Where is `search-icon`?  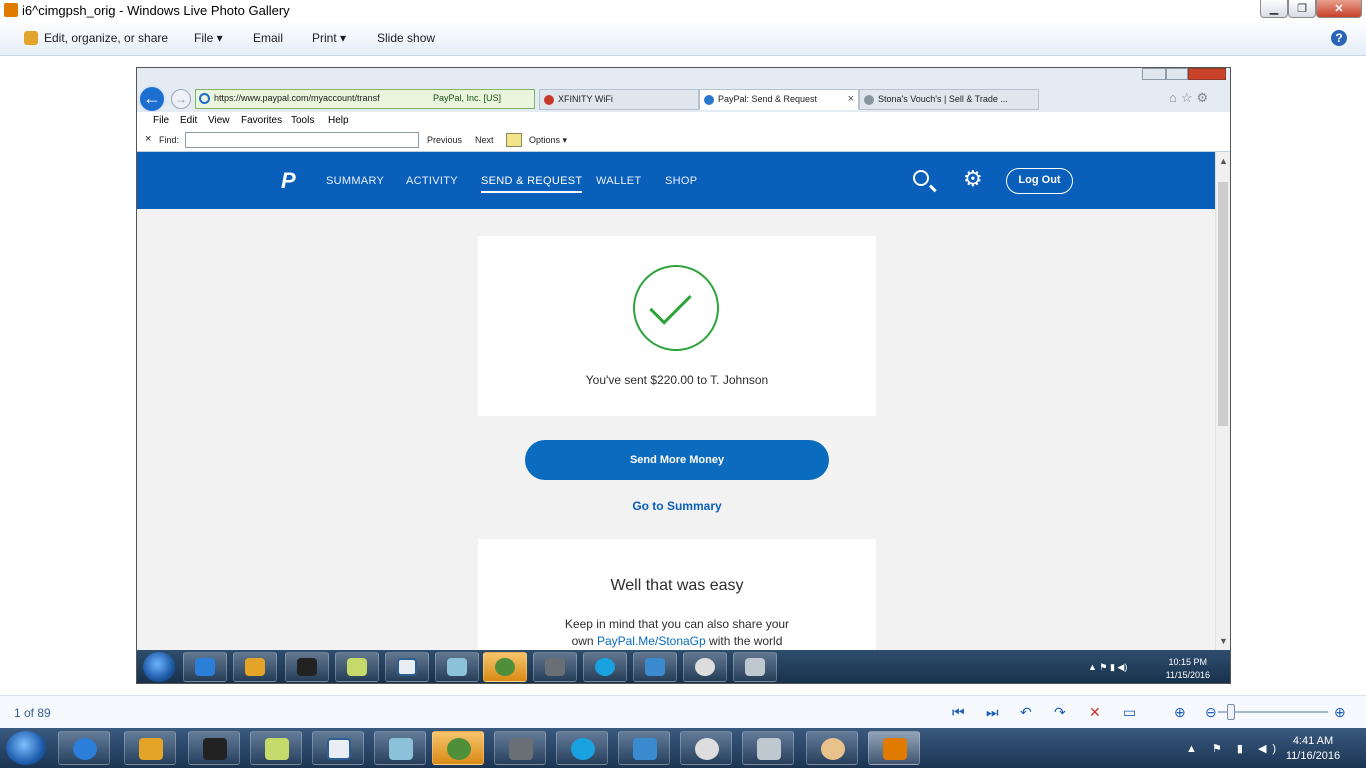
search-icon is located at coordinates (921, 178).